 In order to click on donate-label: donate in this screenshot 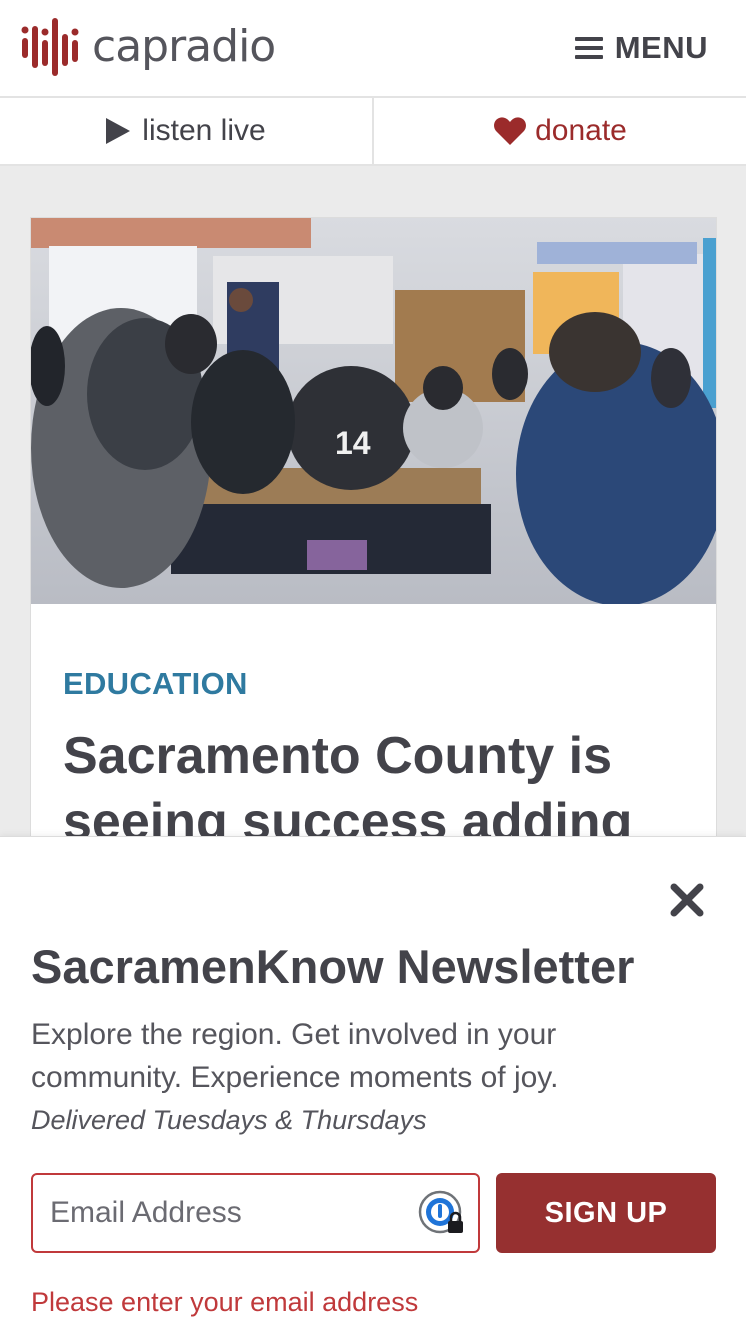, I will do `click(581, 130)`.